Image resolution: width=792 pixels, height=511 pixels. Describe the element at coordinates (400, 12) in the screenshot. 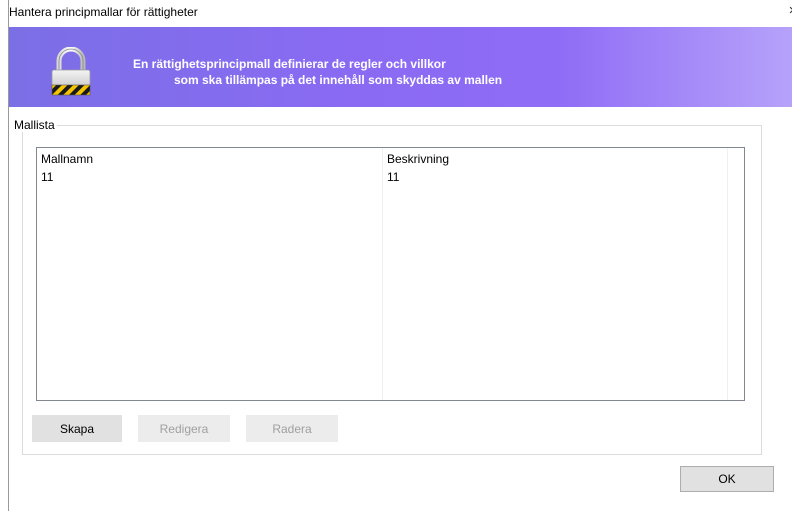

I see `title-bar: Hantera principmallar för rättigheter ×` at that location.